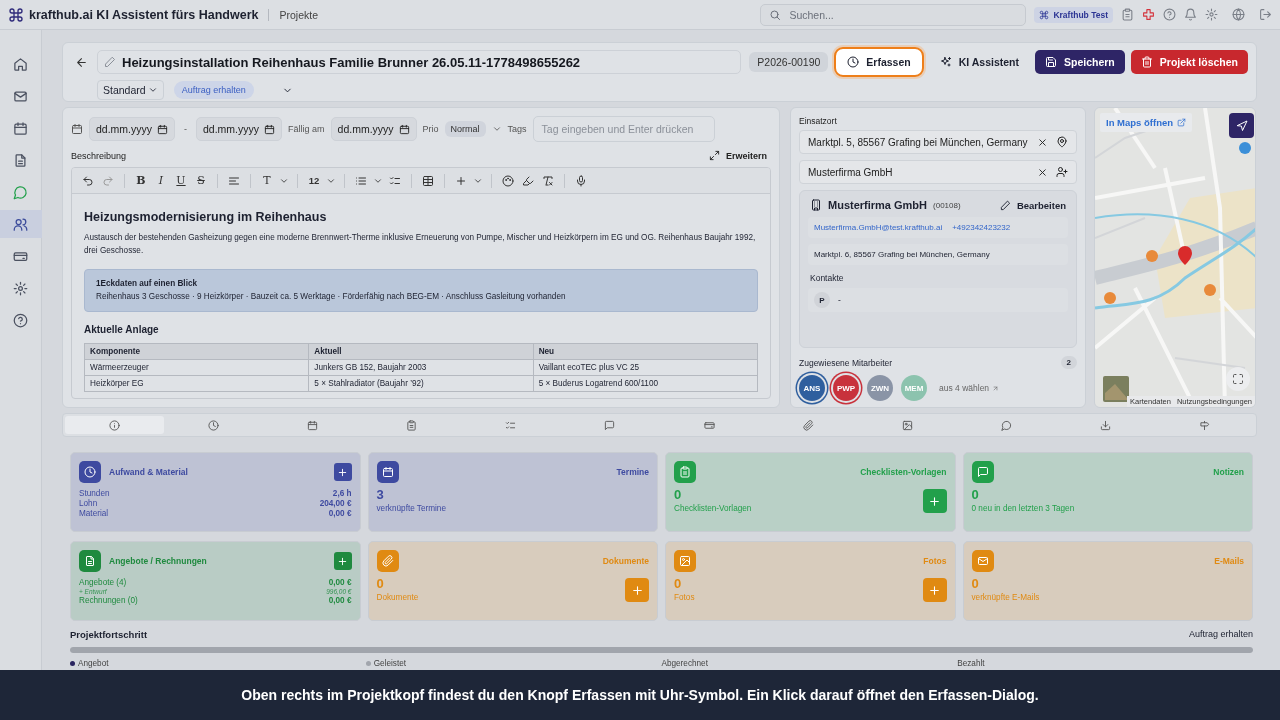 This screenshot has height=720, width=1280. Describe the element at coordinates (267, 180) in the screenshot. I see `heading-button: T` at that location.